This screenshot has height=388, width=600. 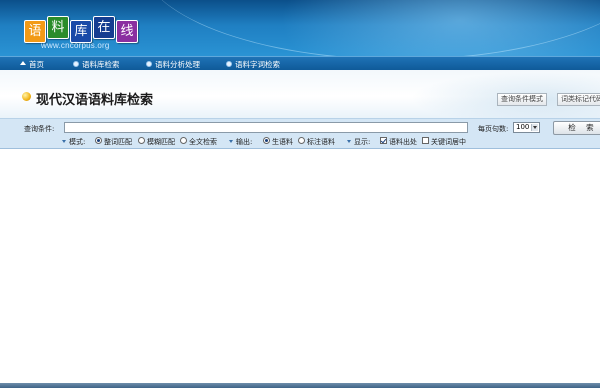 I want to click on radio-fuzzy-match-label: 模糊匹配, so click(x=161, y=142).